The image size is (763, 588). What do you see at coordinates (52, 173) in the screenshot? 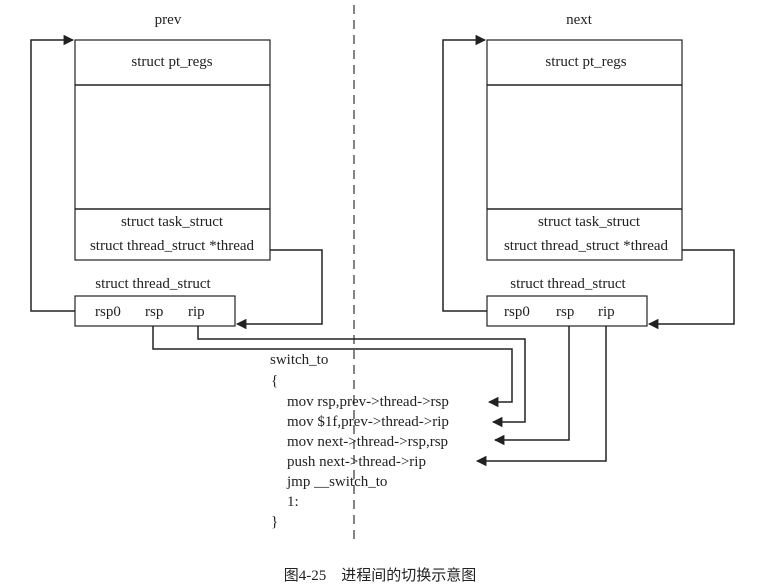
I see `prev-rsp0-to-stack-arrow` at bounding box center [52, 173].